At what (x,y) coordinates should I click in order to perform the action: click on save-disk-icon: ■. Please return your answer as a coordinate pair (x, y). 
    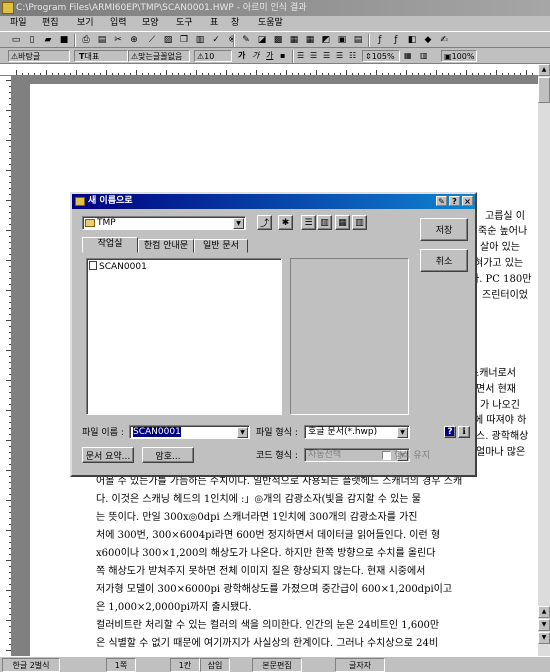
    Looking at the image, I should click on (64, 40).